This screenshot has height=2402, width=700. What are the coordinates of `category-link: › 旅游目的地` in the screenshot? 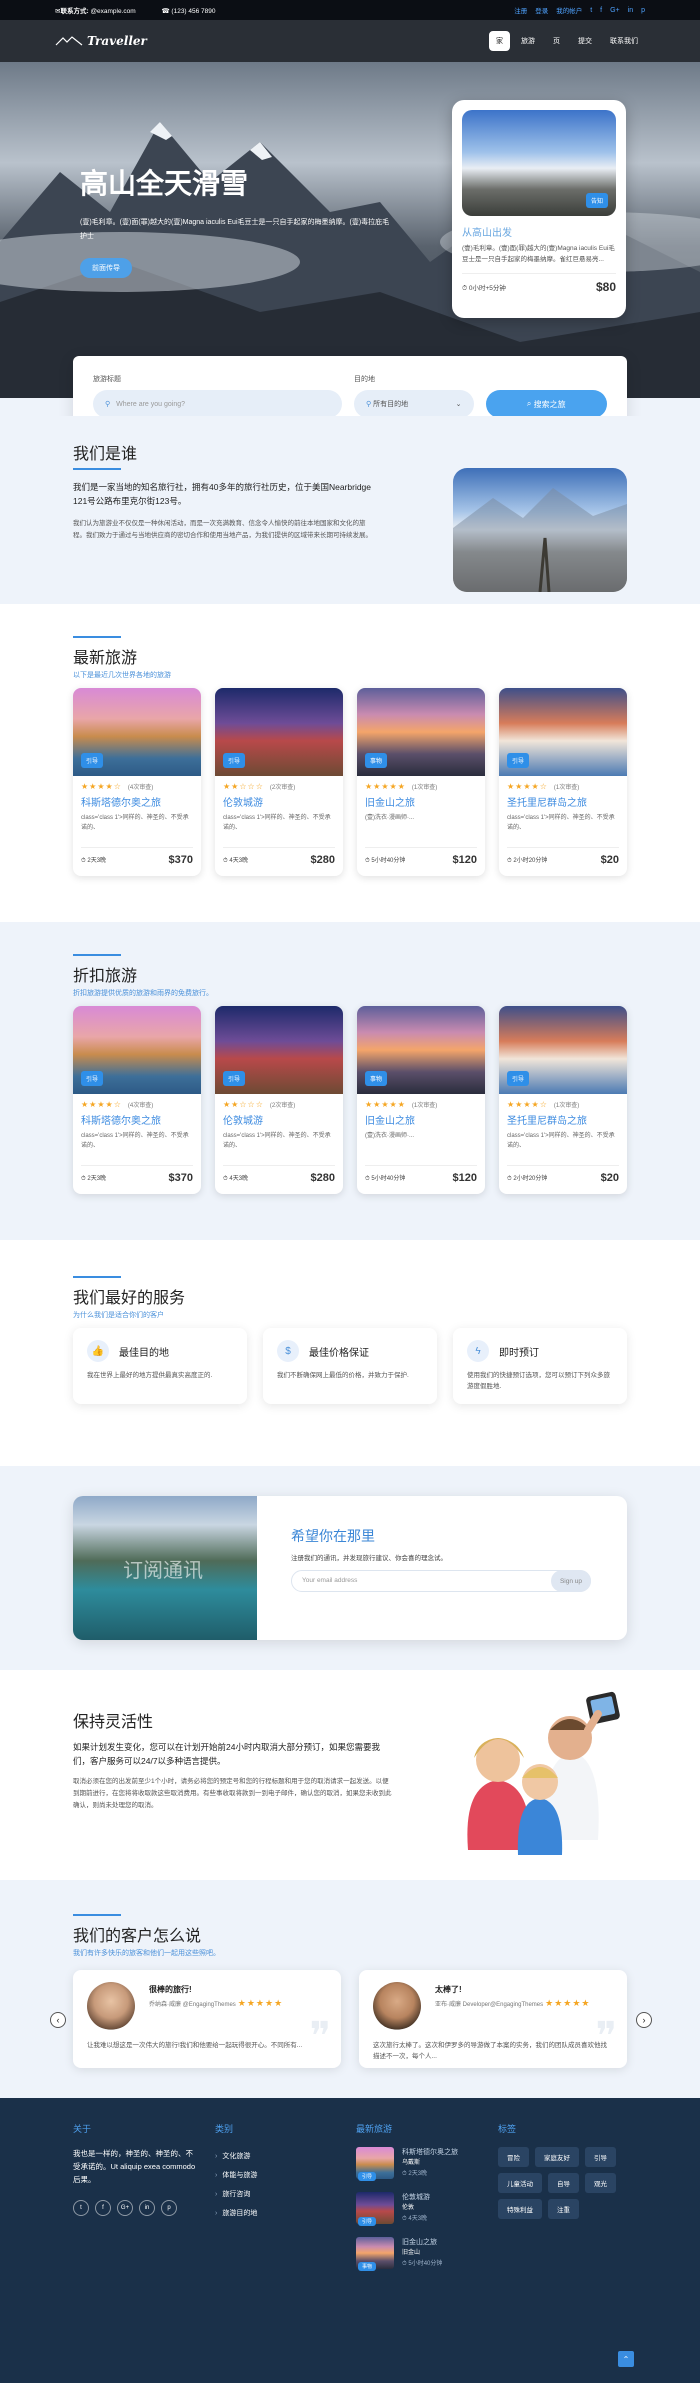 It's located at (236, 2213).